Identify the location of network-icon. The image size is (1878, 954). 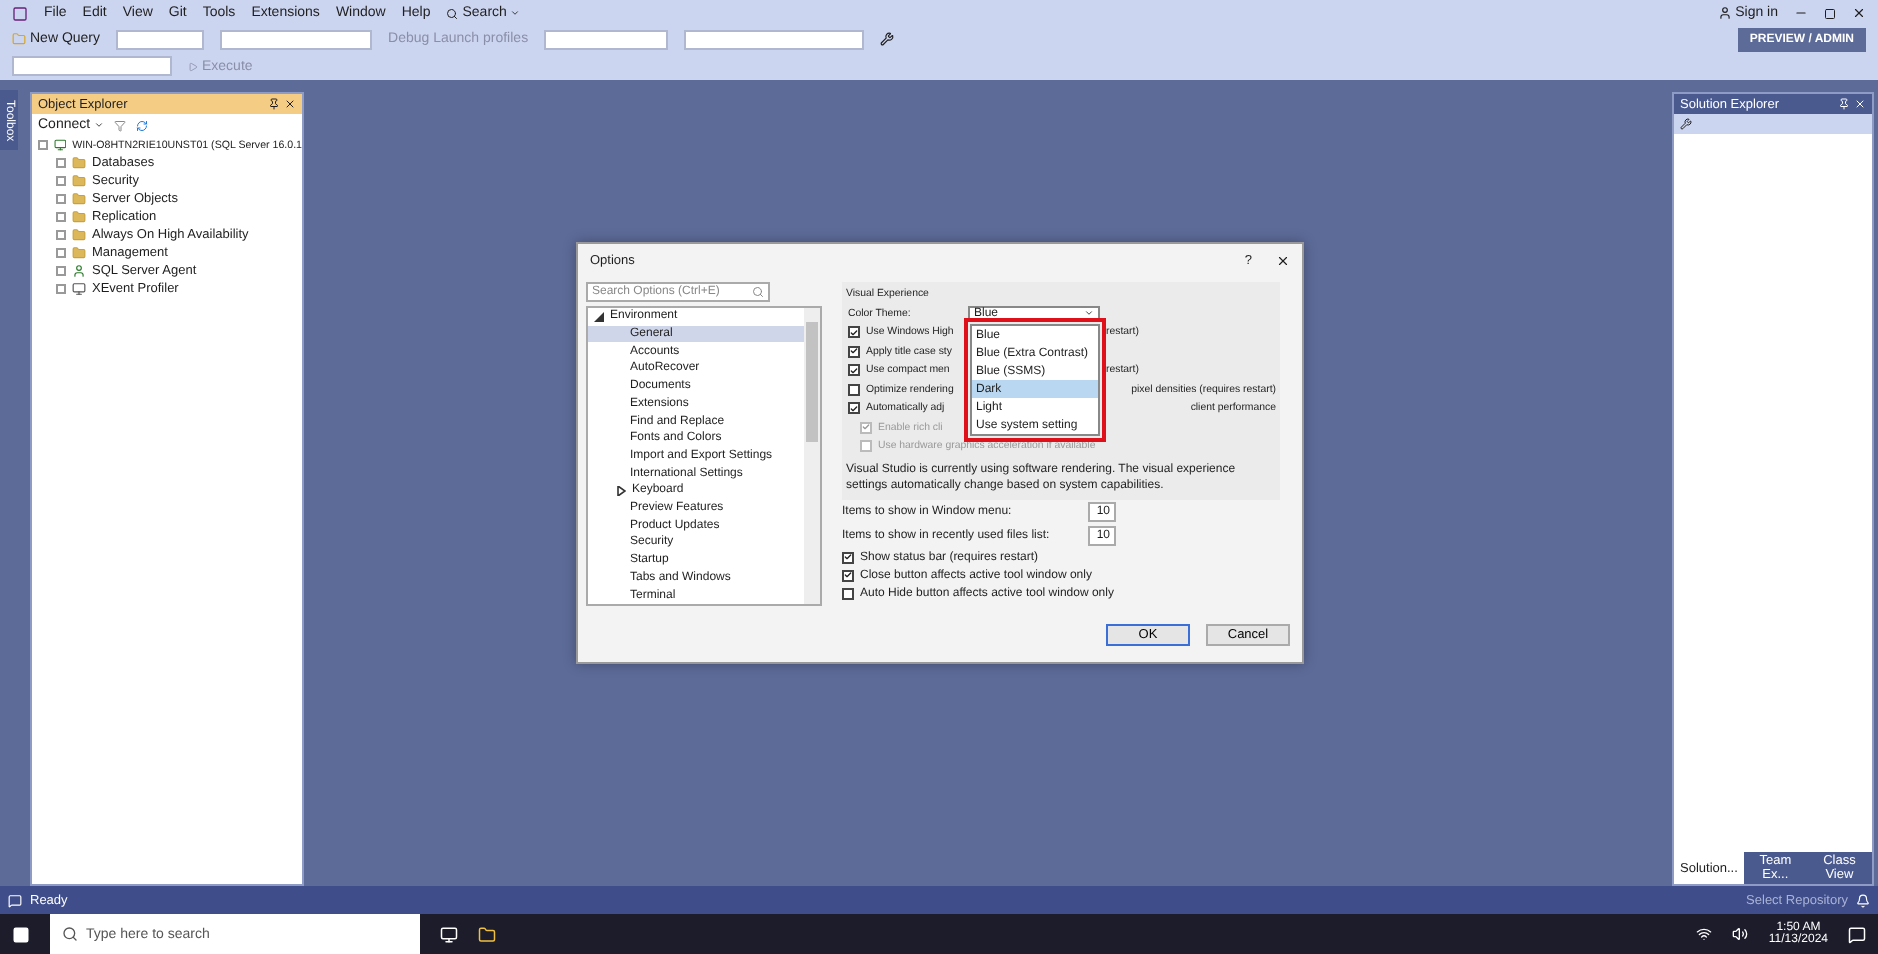
(1704, 934).